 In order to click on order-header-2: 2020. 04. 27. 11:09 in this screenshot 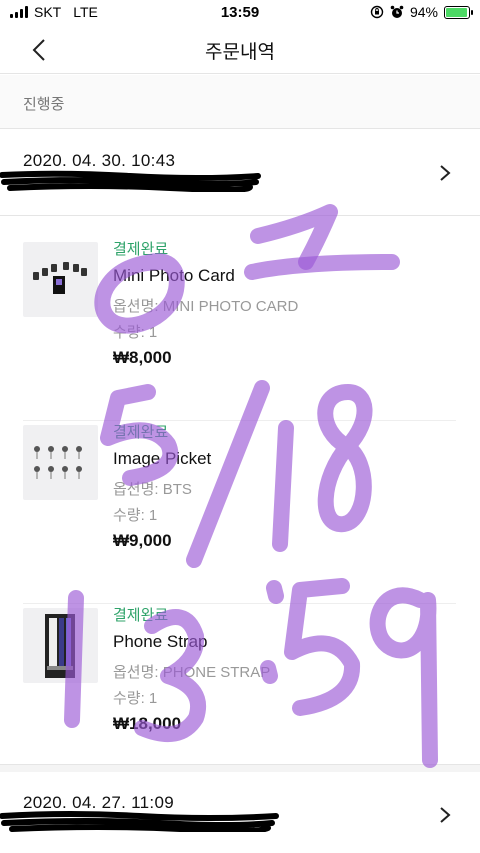, I will do `click(240, 812)`.